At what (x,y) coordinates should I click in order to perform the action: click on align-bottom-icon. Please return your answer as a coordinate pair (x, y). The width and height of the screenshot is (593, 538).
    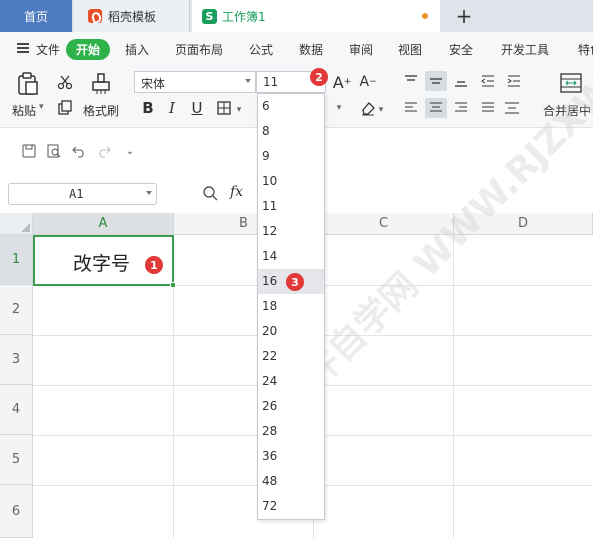
    Looking at the image, I should click on (461, 81).